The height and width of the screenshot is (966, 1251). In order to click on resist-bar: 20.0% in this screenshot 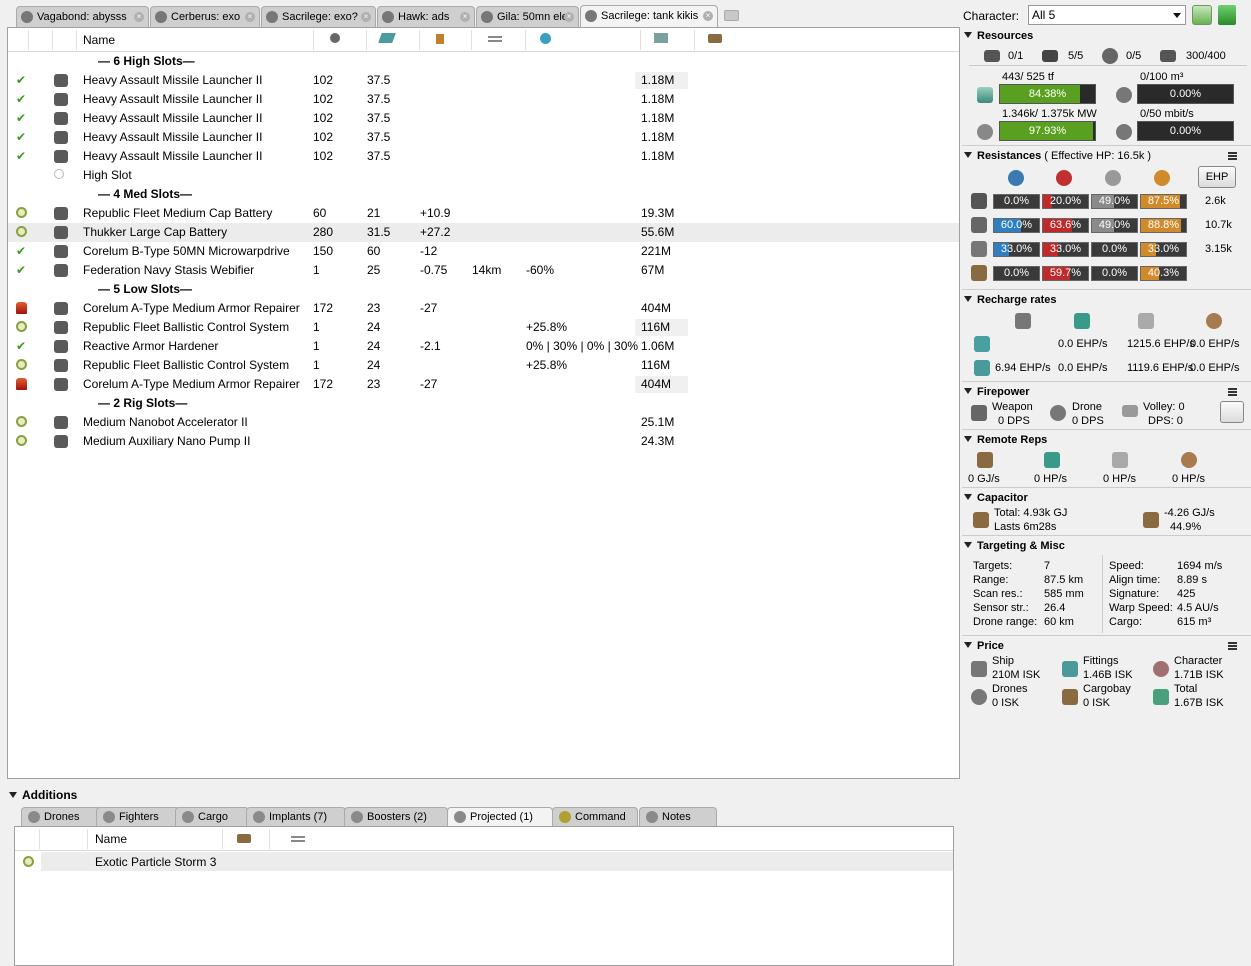, I will do `click(1065, 201)`.